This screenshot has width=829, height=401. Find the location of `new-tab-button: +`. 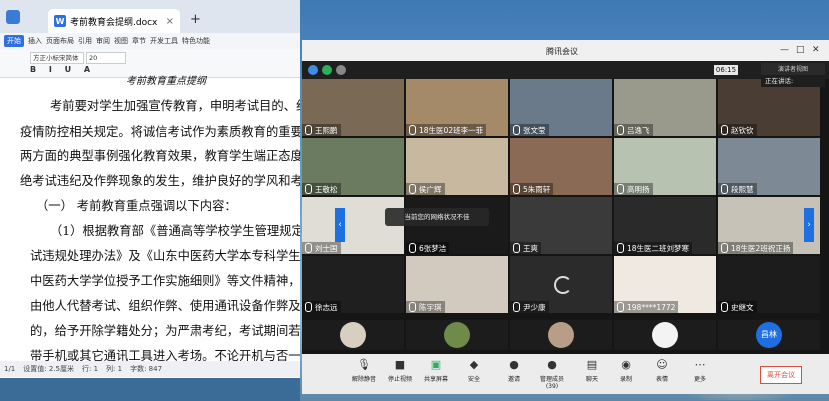

new-tab-button: + is located at coordinates (195, 19).